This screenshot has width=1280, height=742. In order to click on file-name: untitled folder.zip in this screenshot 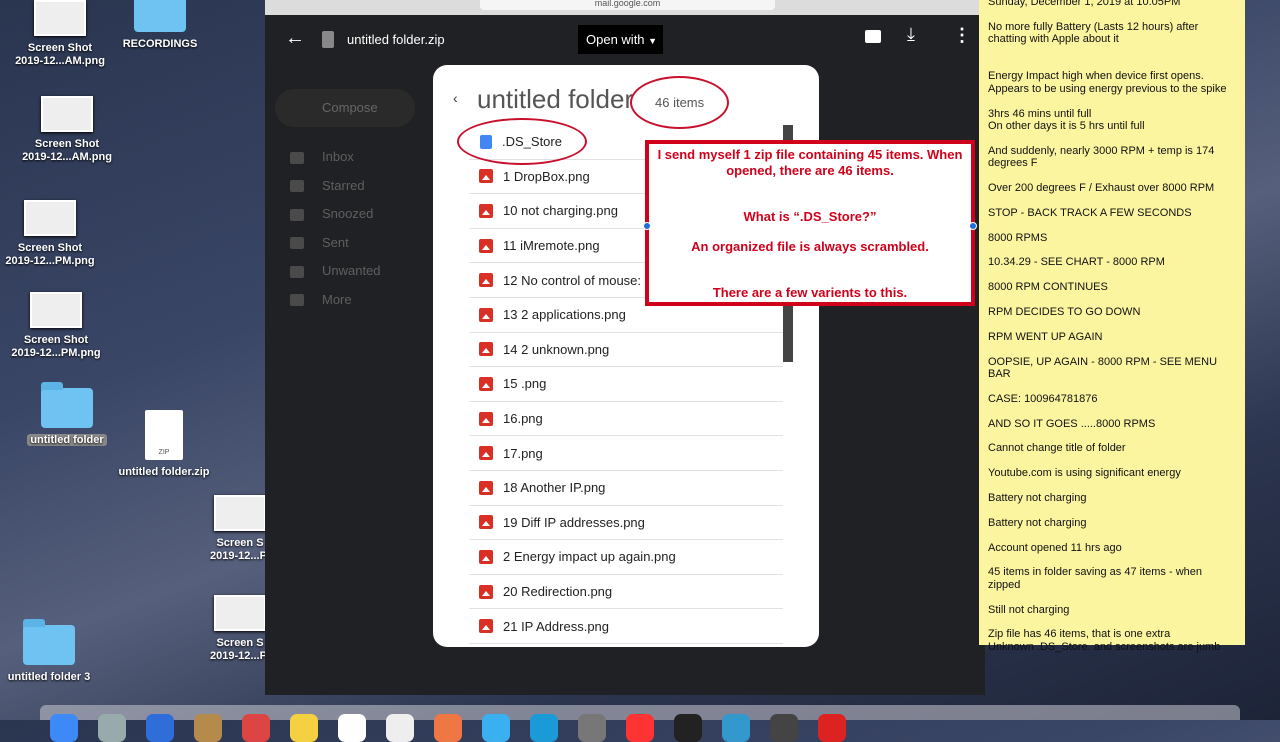, I will do `click(396, 39)`.